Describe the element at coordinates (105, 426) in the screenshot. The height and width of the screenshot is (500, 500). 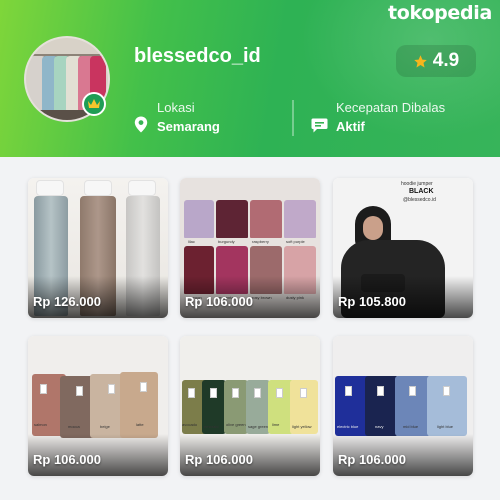
I see `color-label: beige` at that location.